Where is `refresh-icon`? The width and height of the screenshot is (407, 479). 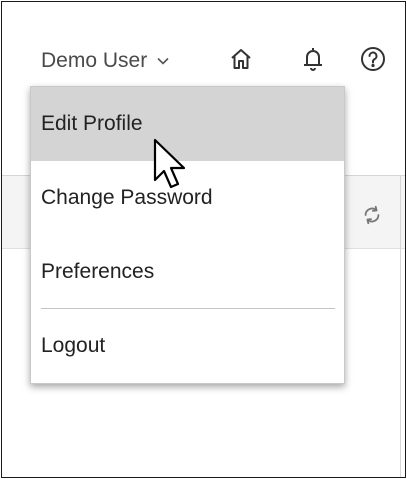 refresh-icon is located at coordinates (372, 215).